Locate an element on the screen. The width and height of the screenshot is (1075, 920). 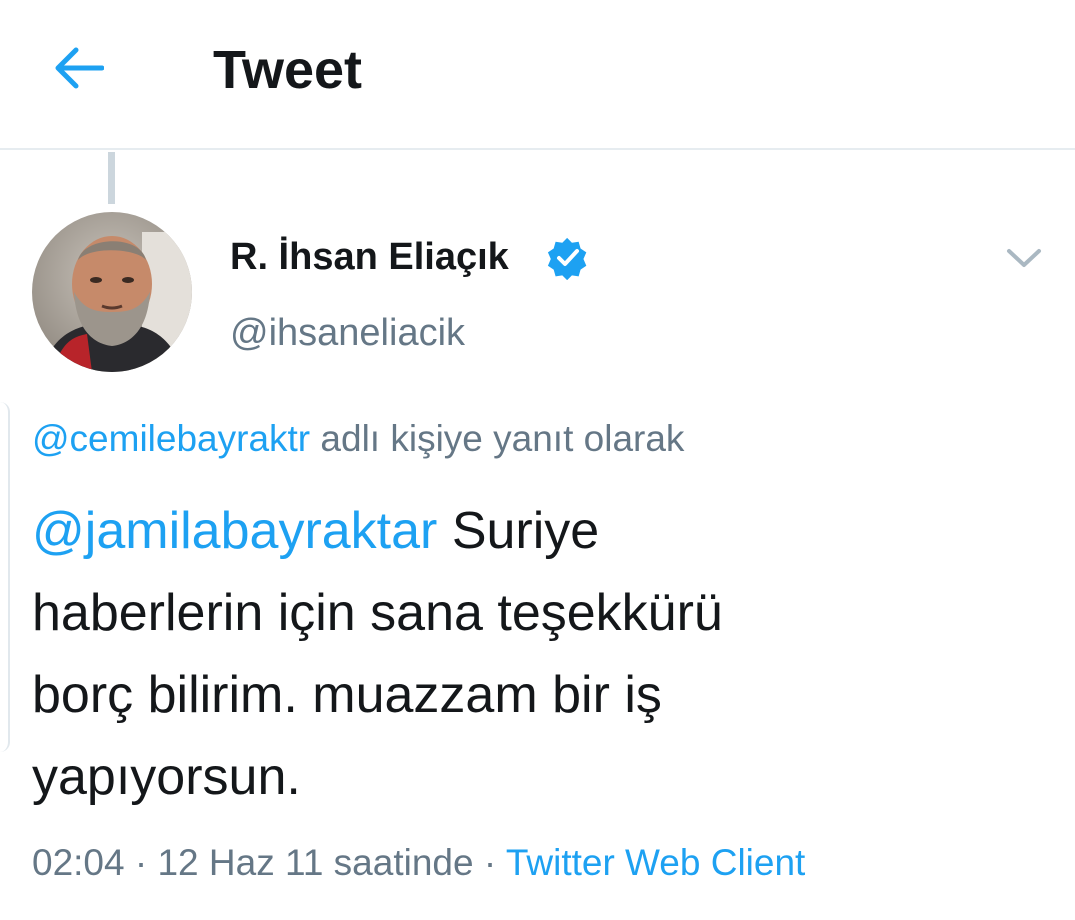
tweet-text-segment: Suriye is located at coordinates (525, 531).